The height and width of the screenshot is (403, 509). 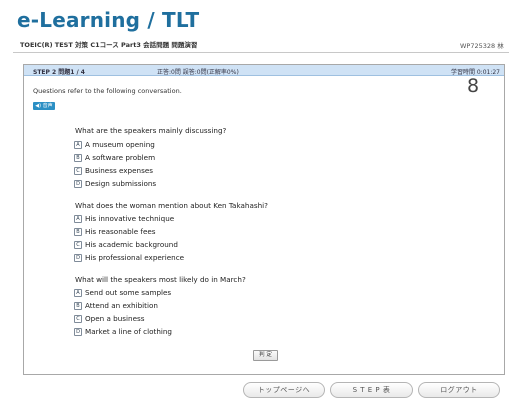 What do you see at coordinates (109, 45) in the screenshot?
I see `course-title: TOEIC(R) TEST 対策 C1コース Part3 会話問題 問題演習` at bounding box center [109, 45].